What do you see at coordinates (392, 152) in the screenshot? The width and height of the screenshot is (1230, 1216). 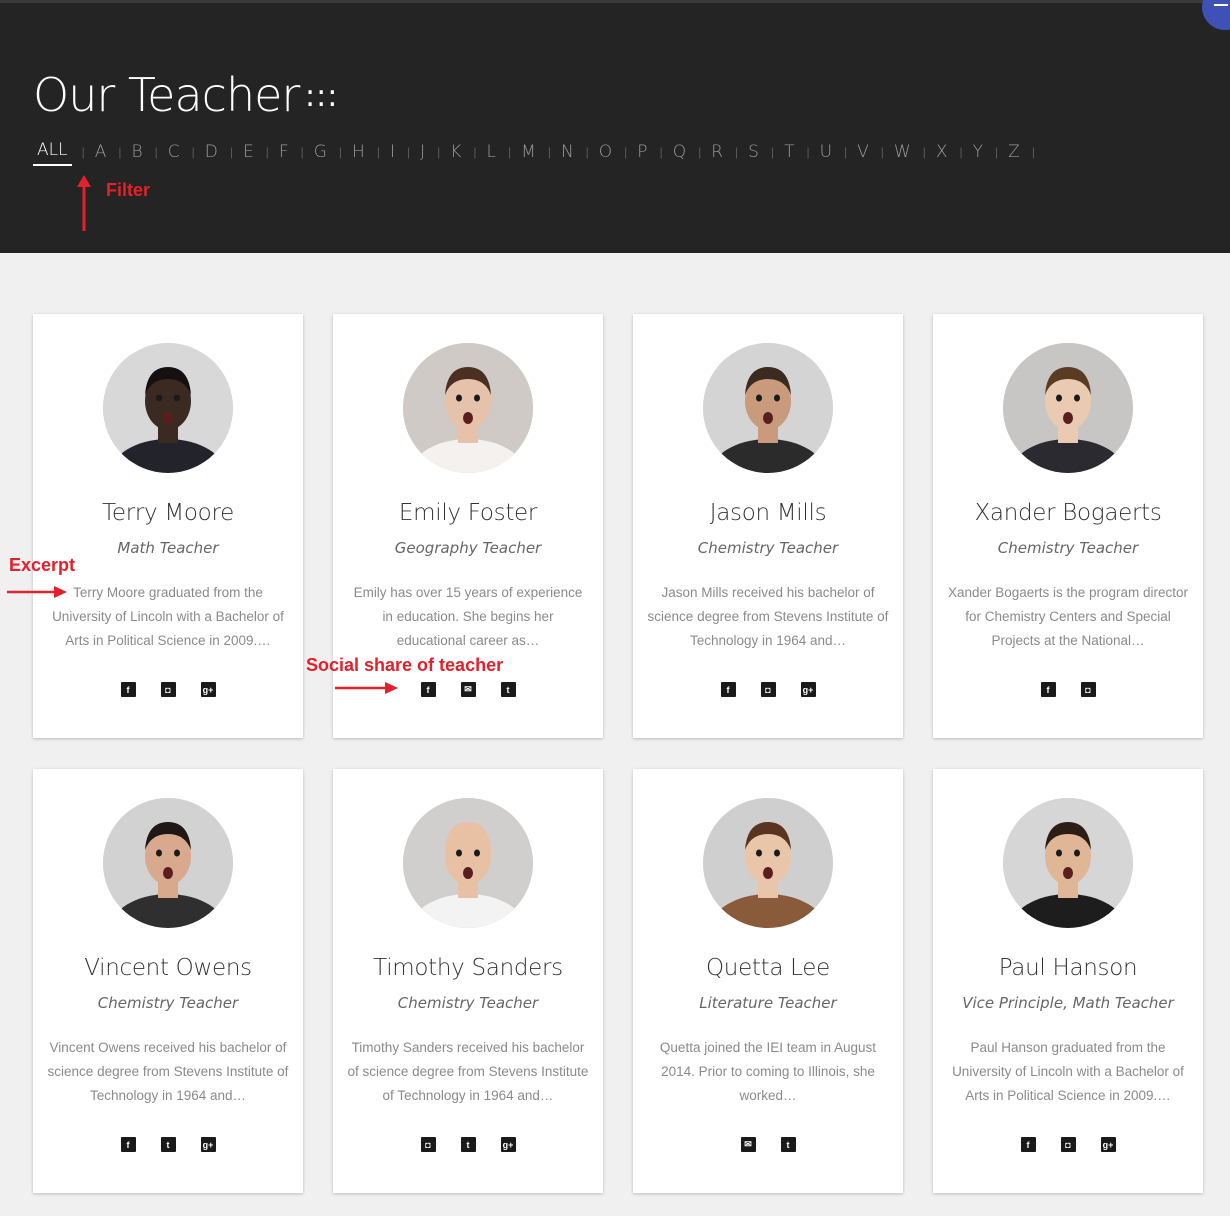 I see `filter-i: I` at bounding box center [392, 152].